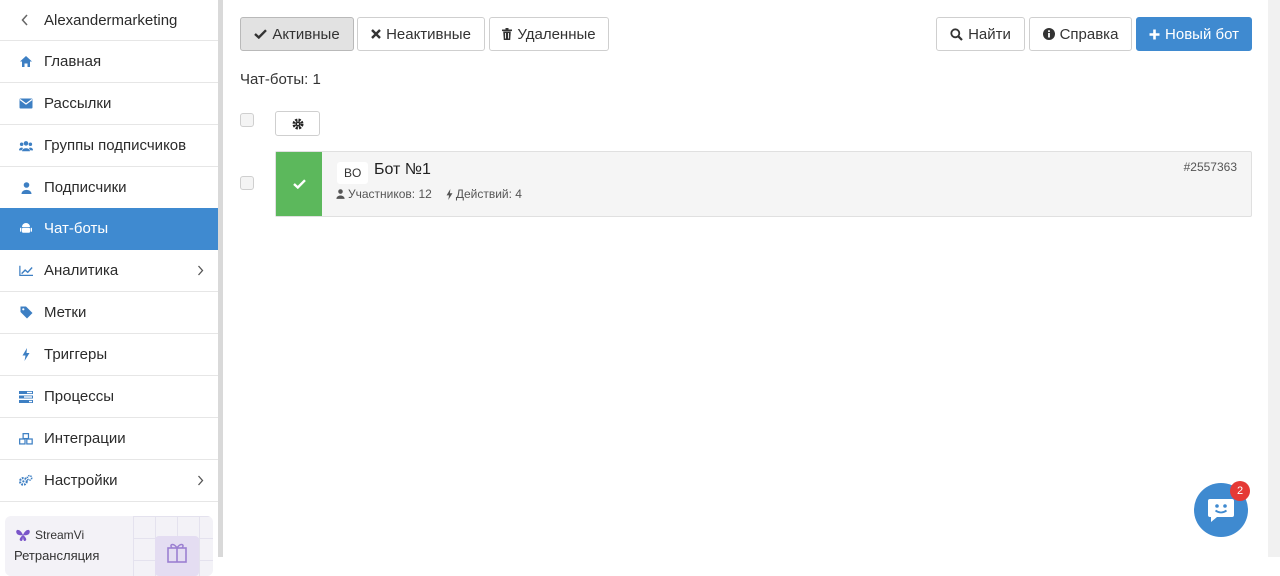 This screenshot has height=576, width=1280. Describe the element at coordinates (26, 397) in the screenshot. I see `tasks-icon` at that location.